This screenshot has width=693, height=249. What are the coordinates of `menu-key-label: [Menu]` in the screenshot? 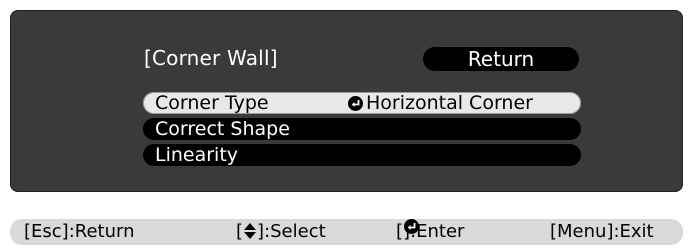 It's located at (582, 231).